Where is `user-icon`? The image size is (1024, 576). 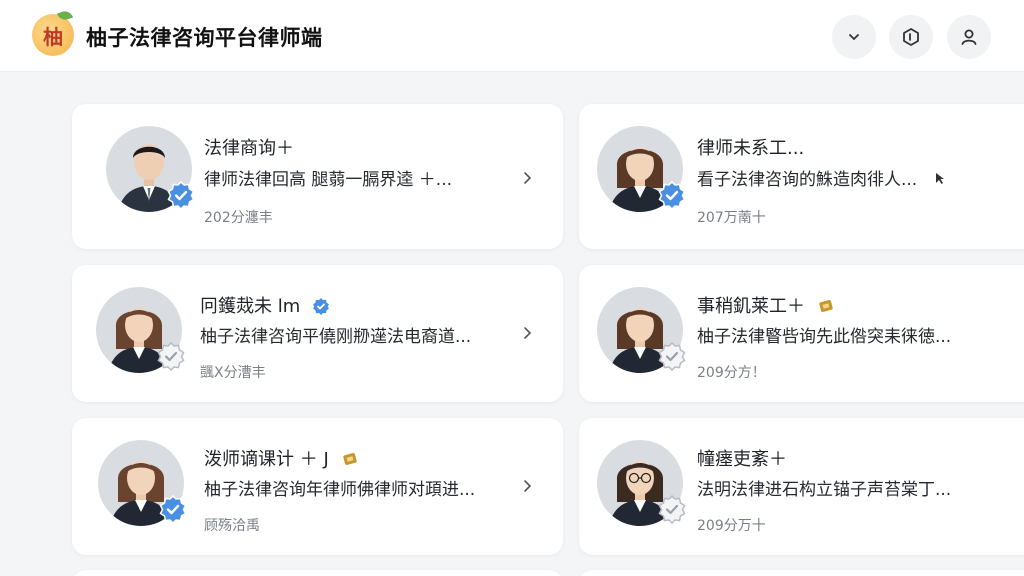
user-icon is located at coordinates (969, 37).